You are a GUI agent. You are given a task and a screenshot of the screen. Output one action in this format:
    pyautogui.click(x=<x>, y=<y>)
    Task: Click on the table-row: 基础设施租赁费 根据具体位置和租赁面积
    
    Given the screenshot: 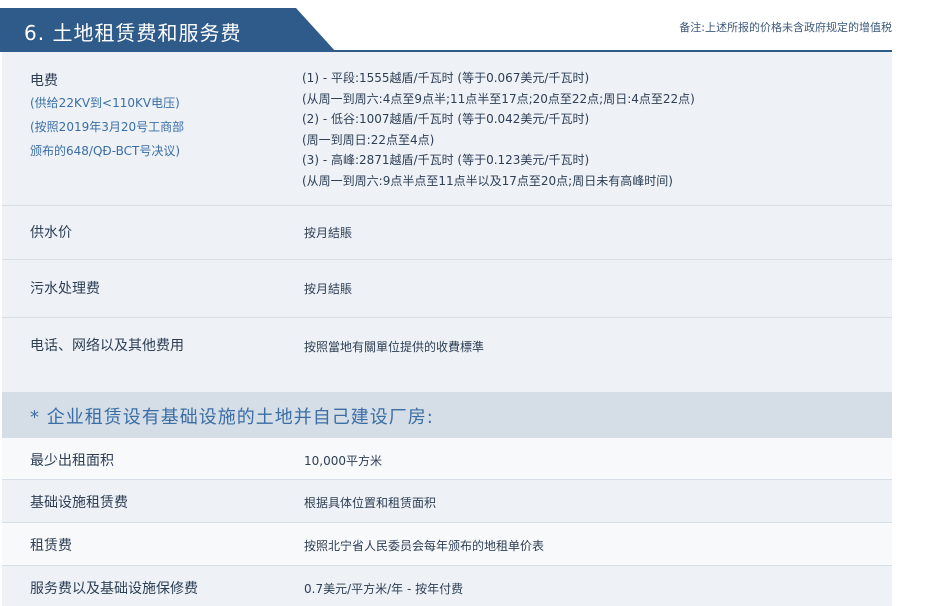 What is the action you would take?
    pyautogui.click(x=447, y=501)
    